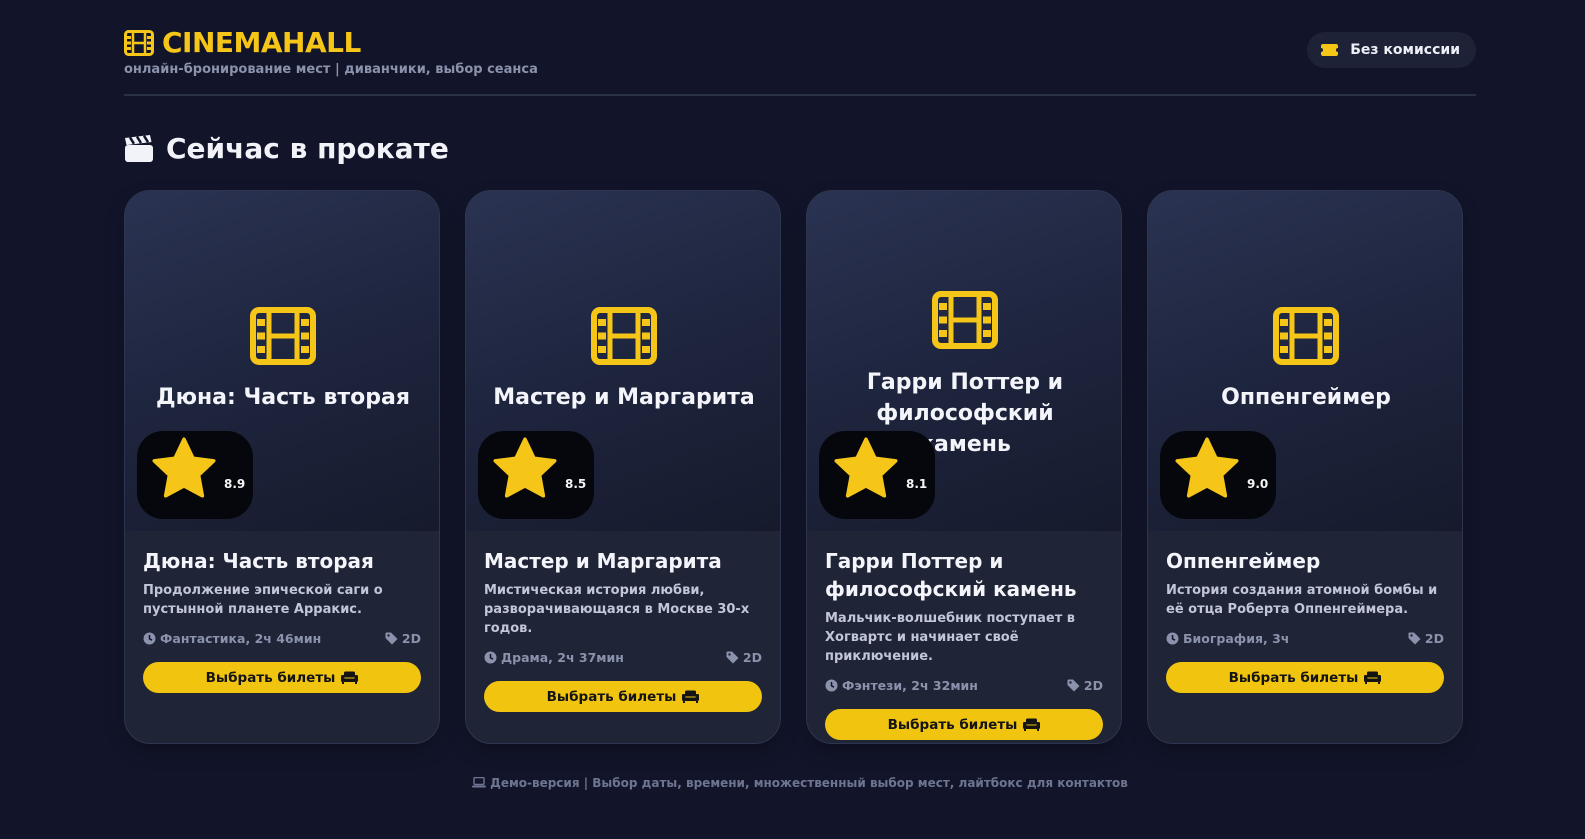  I want to click on poster-title: Мастер и Маргарита, so click(624, 397).